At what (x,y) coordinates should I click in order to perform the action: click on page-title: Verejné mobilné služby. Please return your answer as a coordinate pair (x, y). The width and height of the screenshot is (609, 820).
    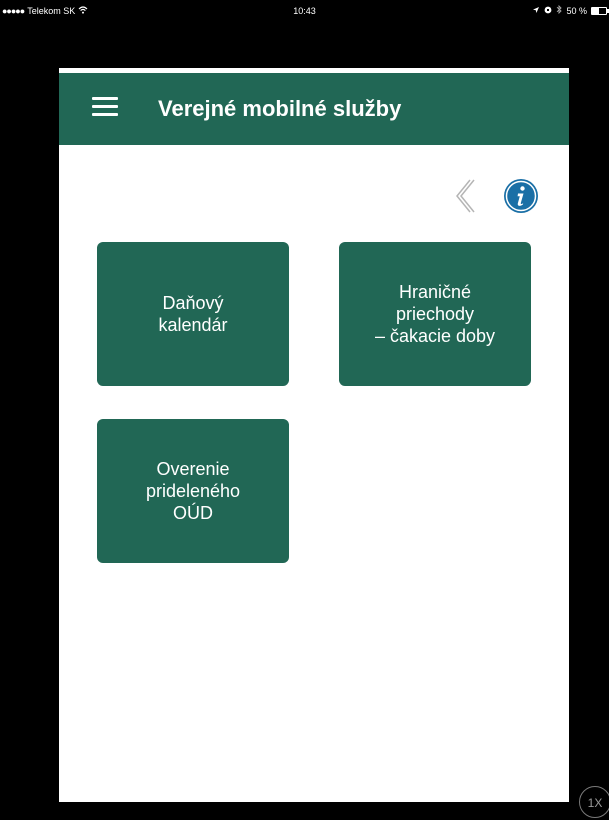
    Looking at the image, I should click on (280, 108).